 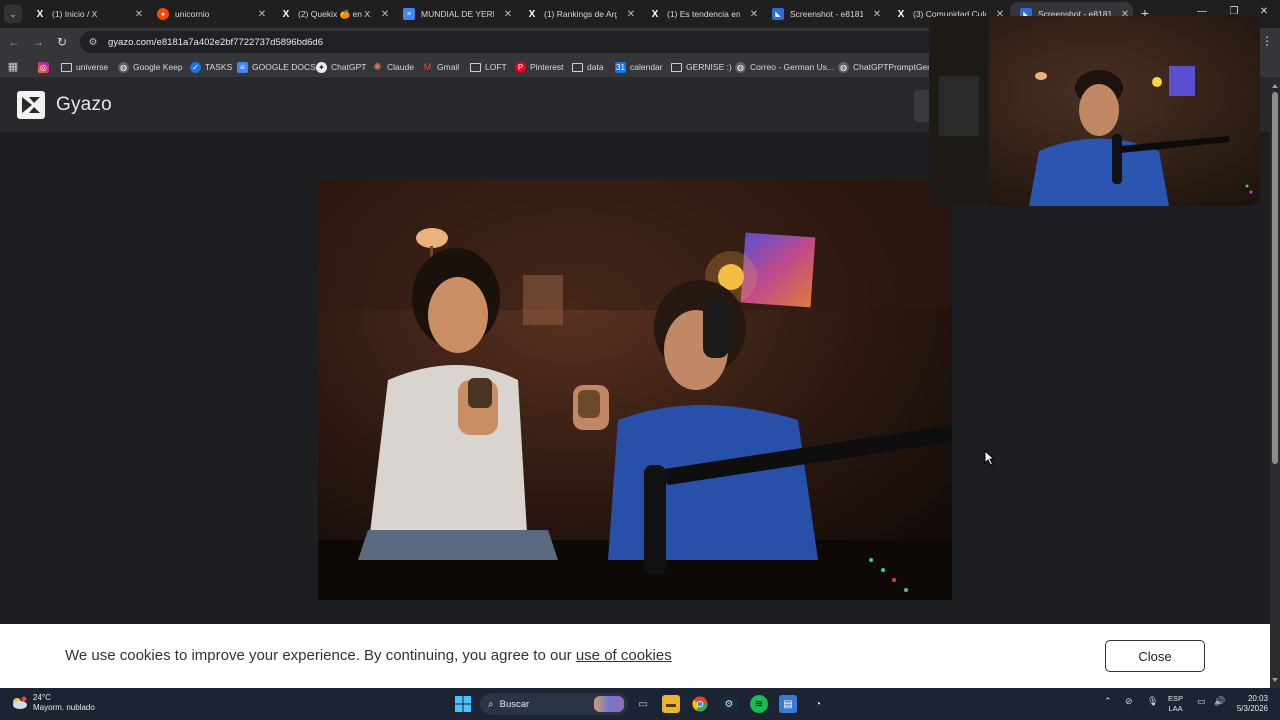 I want to click on spotify-icon: ≋, so click(x=759, y=704).